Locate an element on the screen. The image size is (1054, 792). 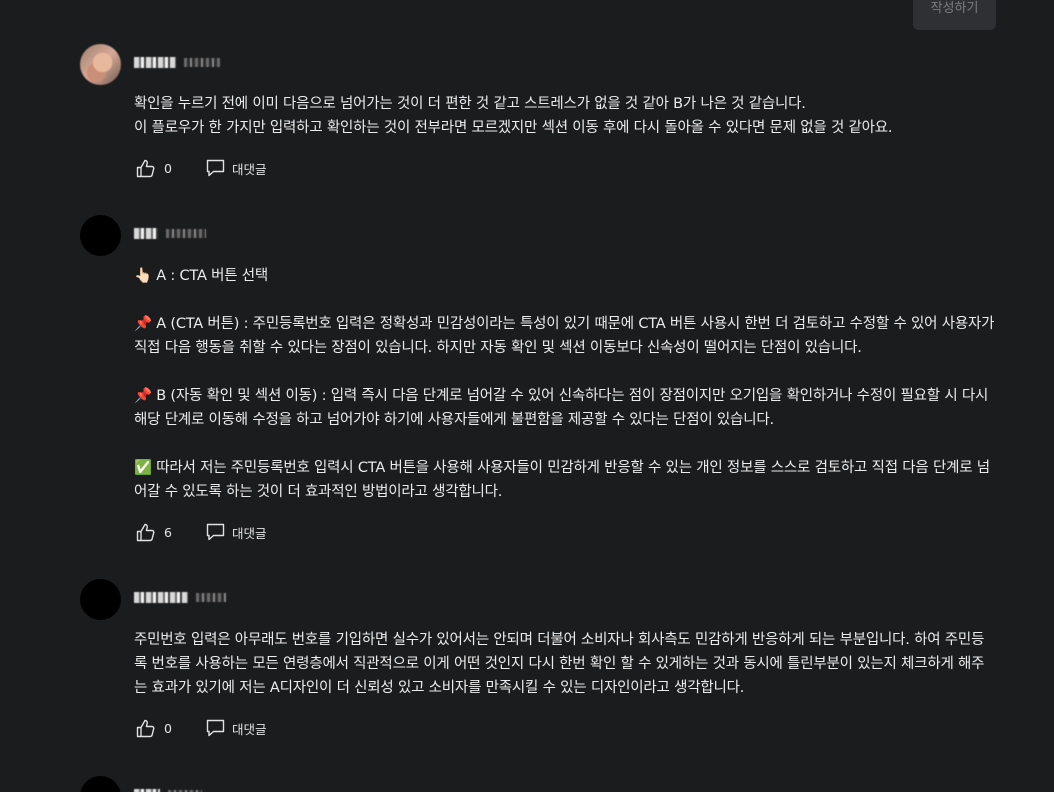
like-count: 6 is located at coordinates (168, 532).